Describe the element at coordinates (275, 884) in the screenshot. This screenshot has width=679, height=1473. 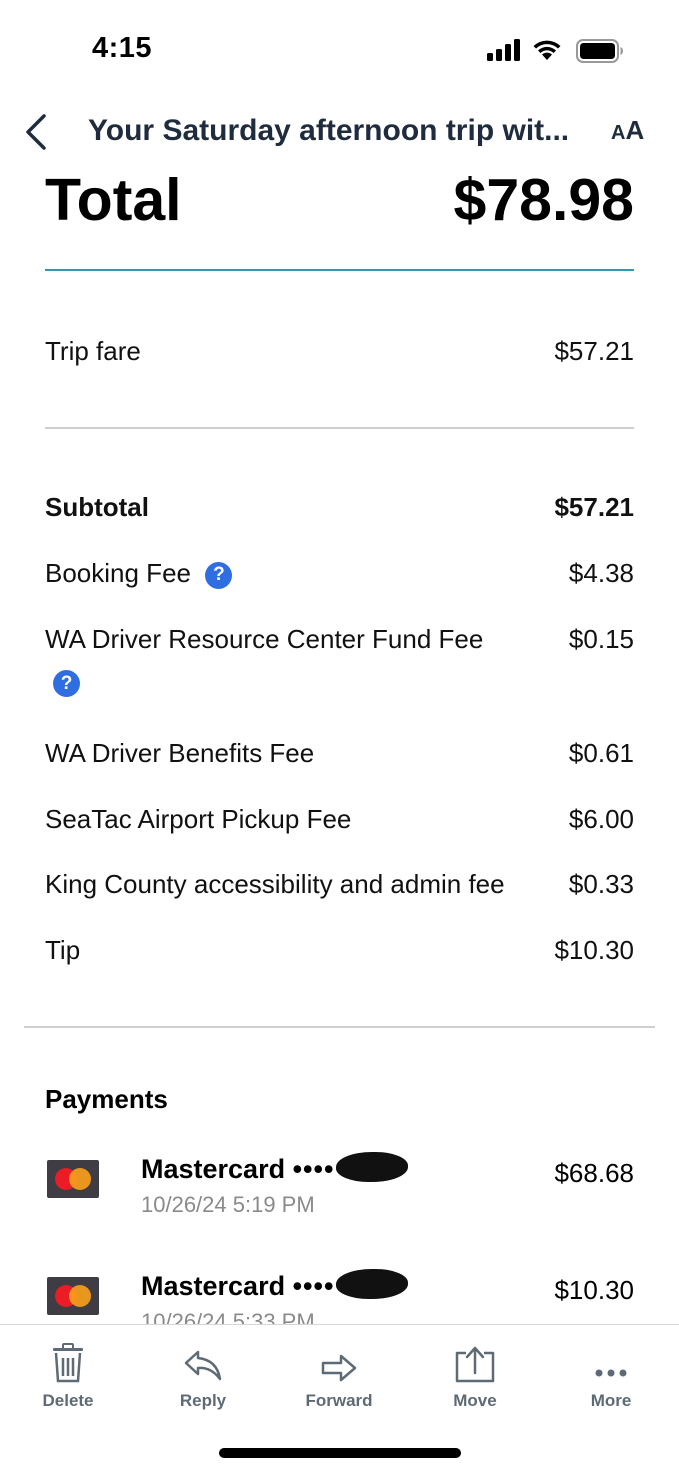
I see `fee-label: King County accessibility and admin fee` at that location.